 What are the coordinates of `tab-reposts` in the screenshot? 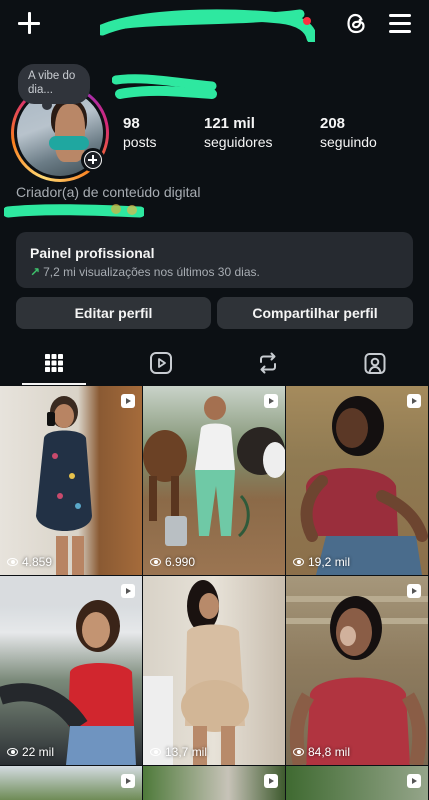 It's located at (267, 363).